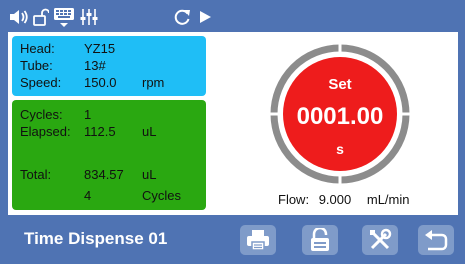  I want to click on back-button, so click(436, 240).